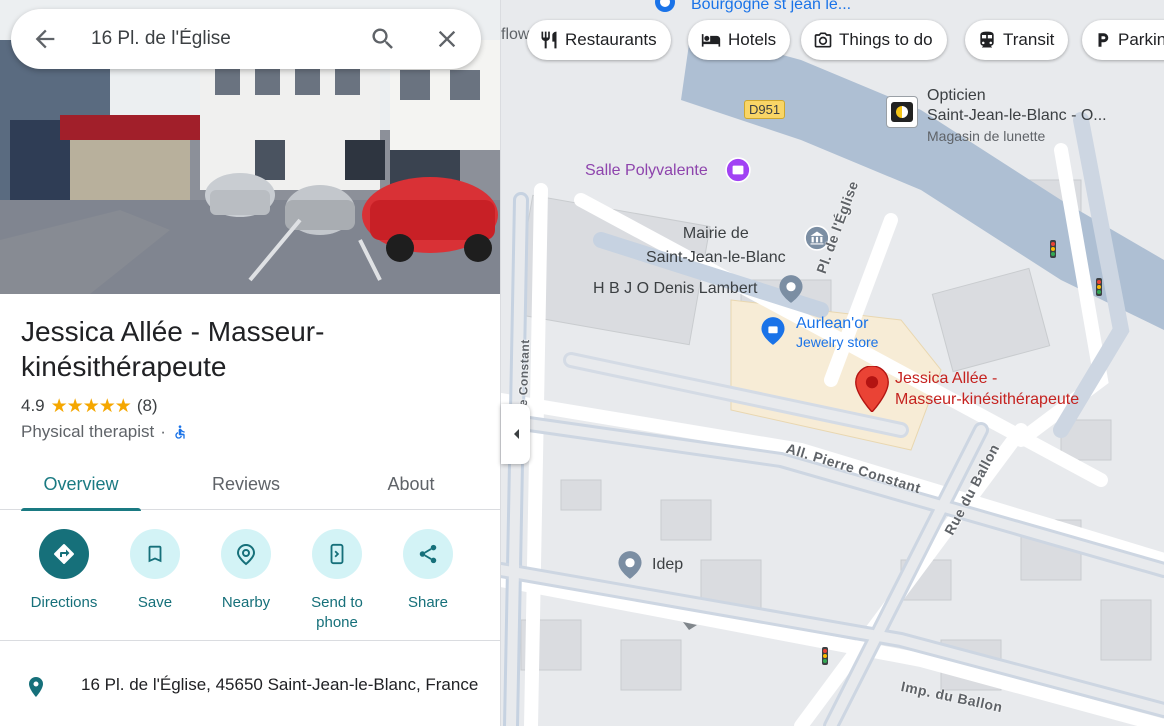 The image size is (1164, 726). I want to click on search-icon, so click(383, 39).